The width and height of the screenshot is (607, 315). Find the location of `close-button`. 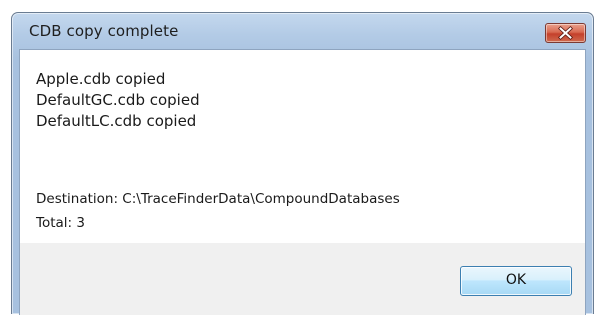

close-button is located at coordinates (565, 33).